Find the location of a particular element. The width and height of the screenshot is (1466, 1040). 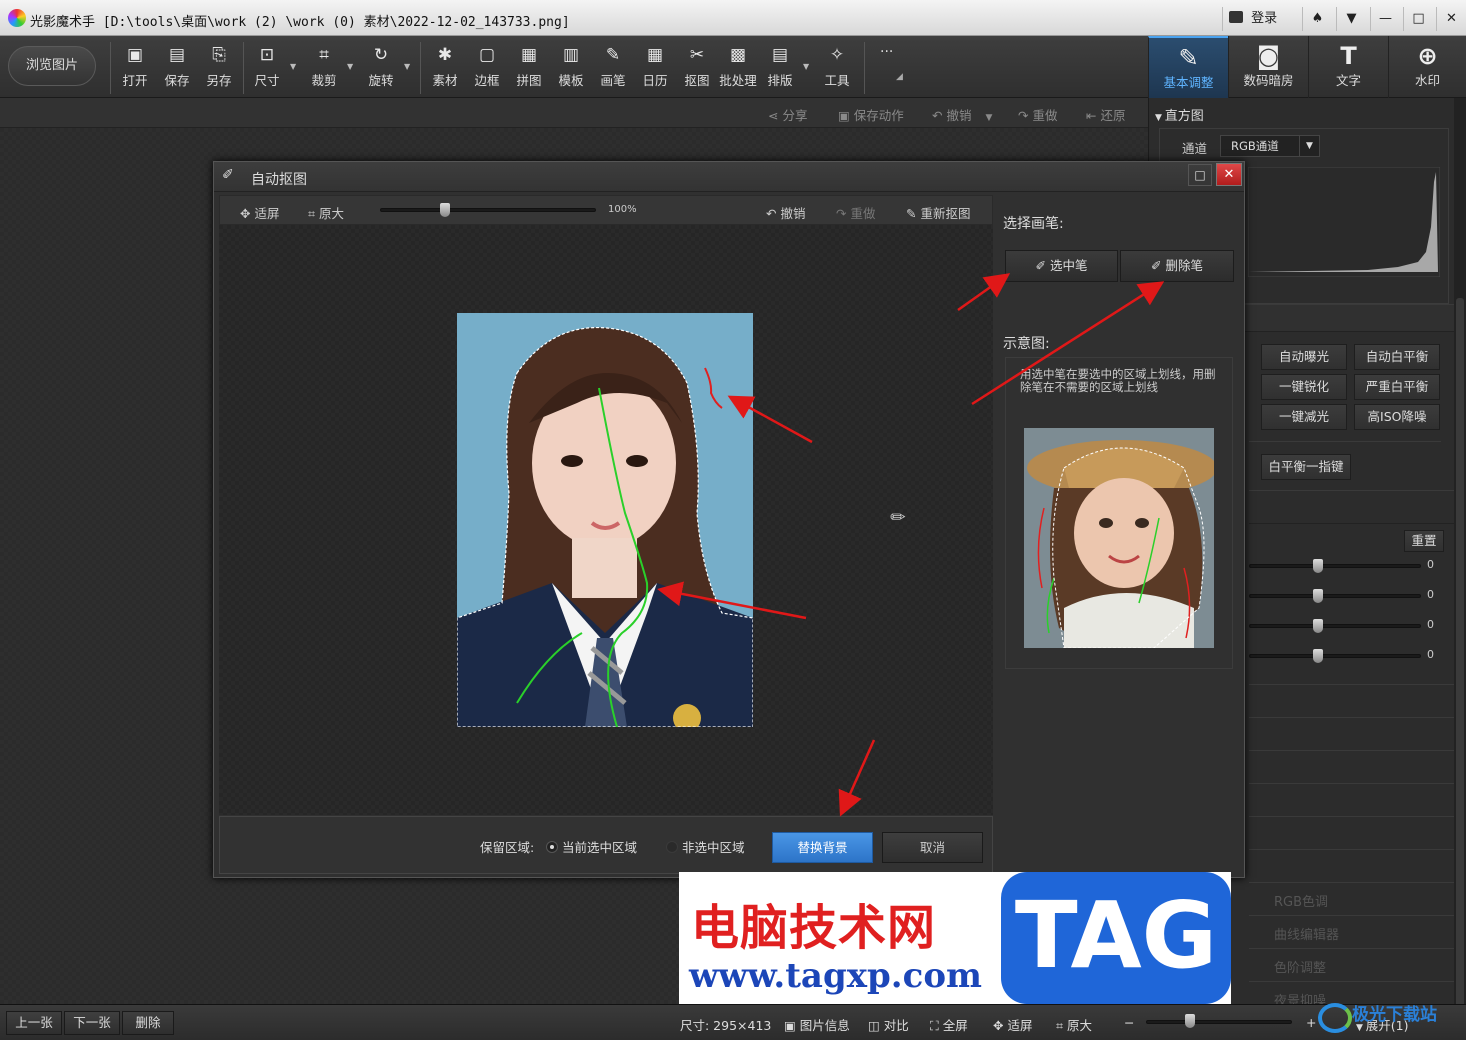

example-box: 用选中笔在要选中的区域上划线，用删除笔在不需要的区域上划线 is located at coordinates (1119, 513).